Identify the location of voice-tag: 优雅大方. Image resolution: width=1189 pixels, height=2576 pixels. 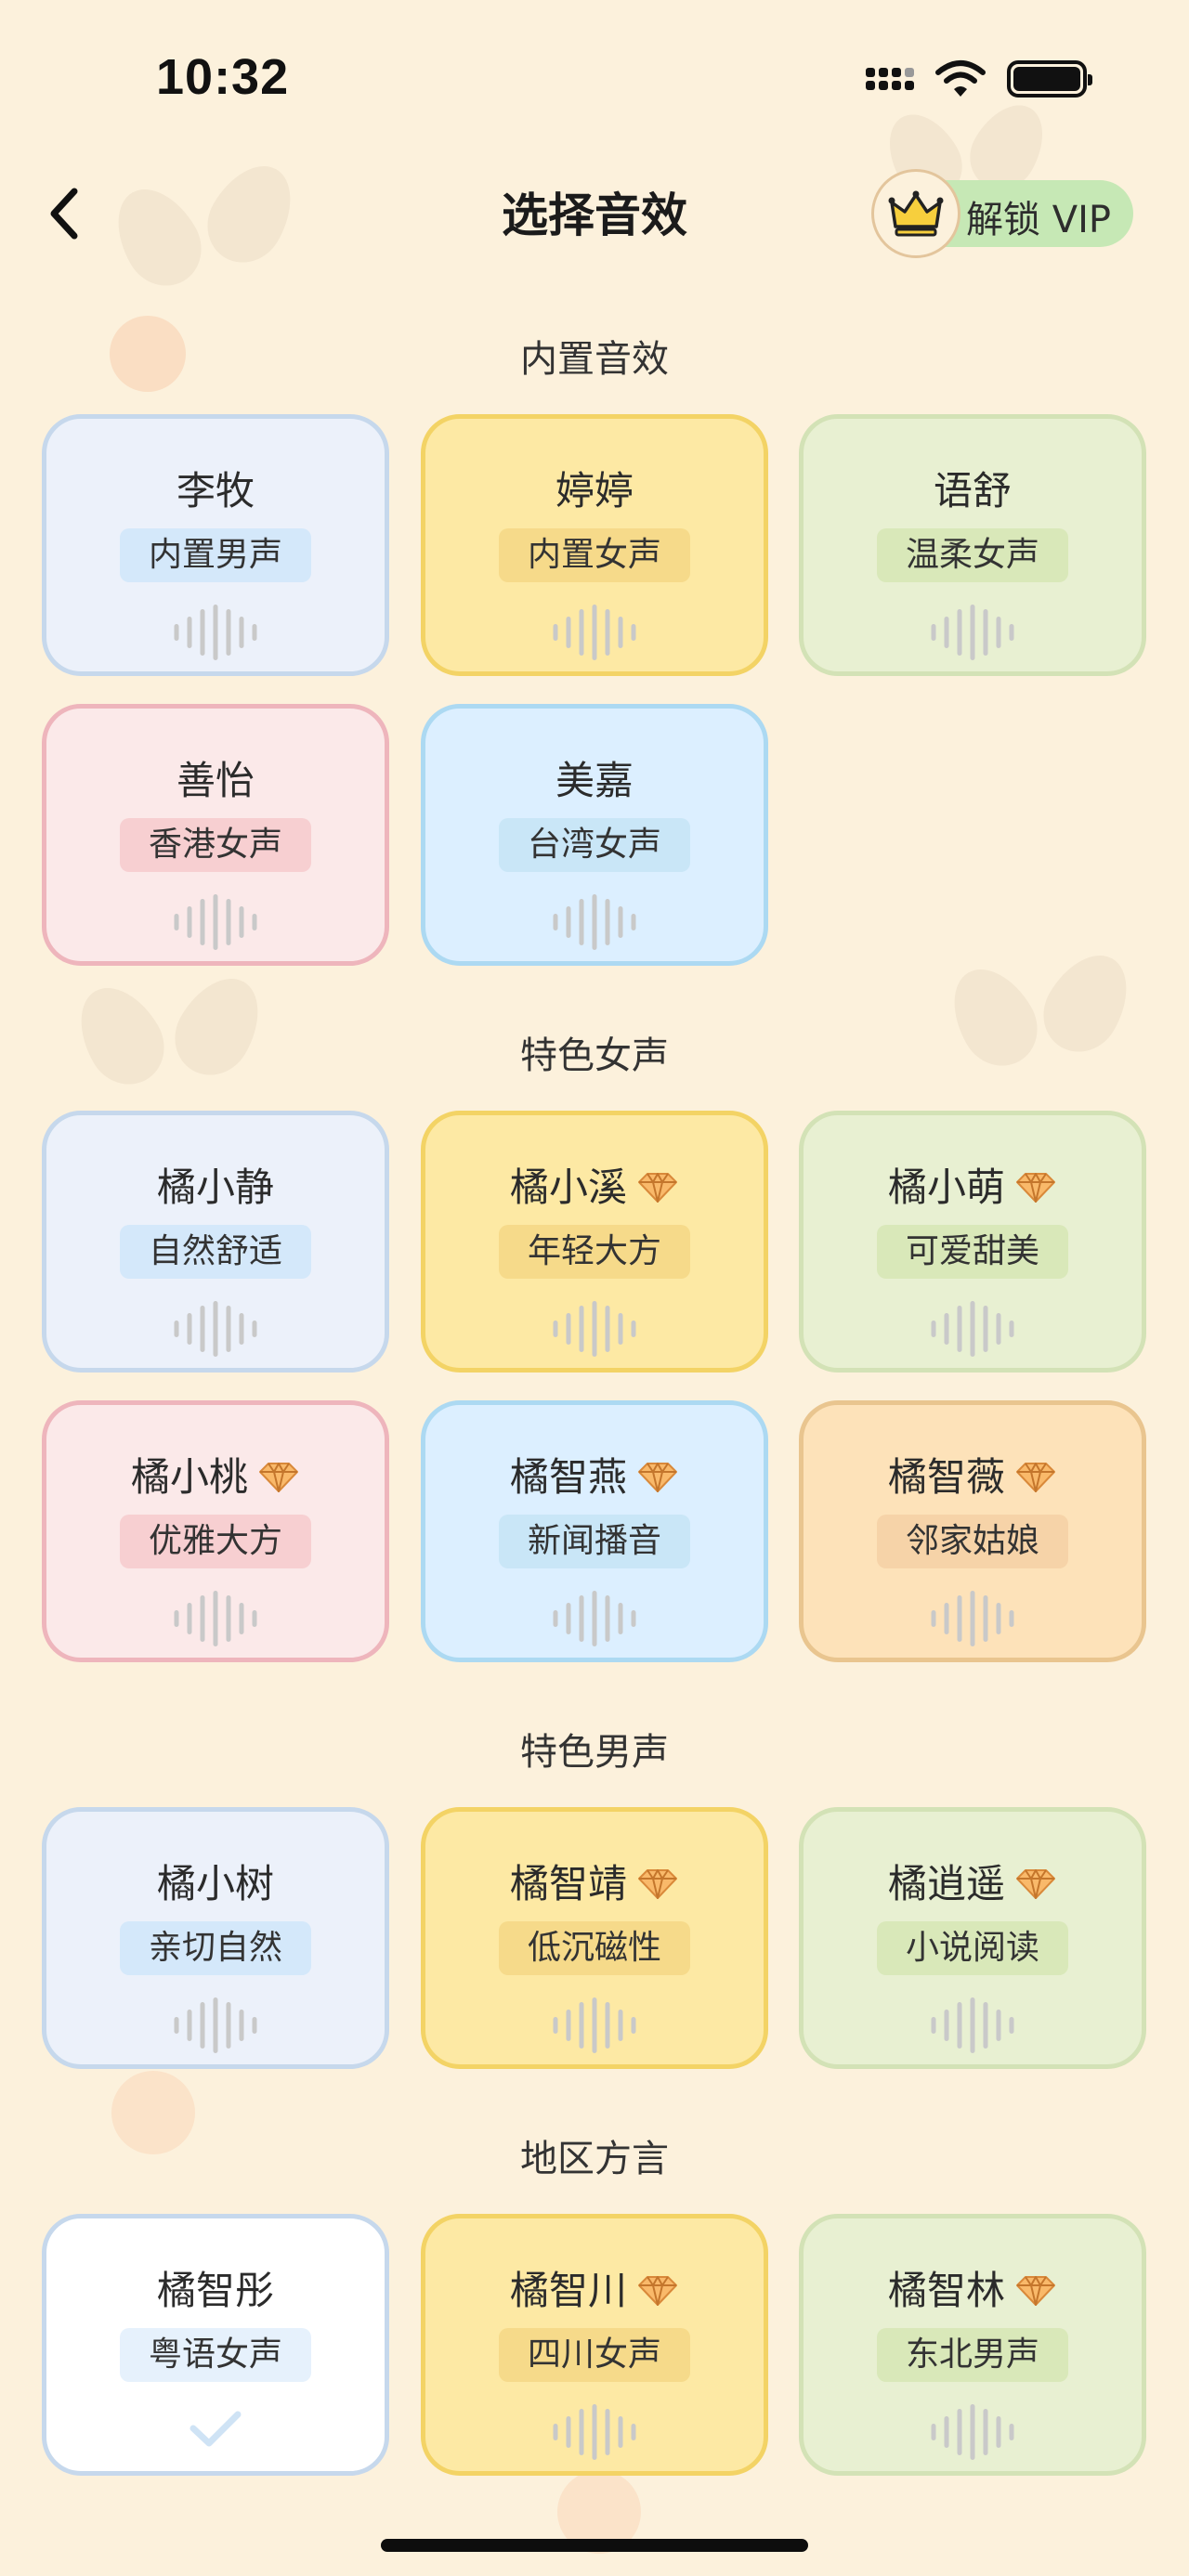
(215, 1541).